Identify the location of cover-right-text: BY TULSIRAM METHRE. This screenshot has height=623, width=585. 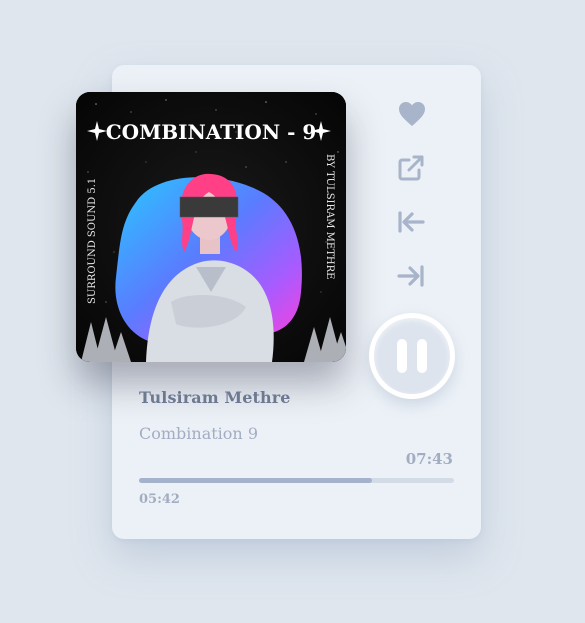
(329, 216).